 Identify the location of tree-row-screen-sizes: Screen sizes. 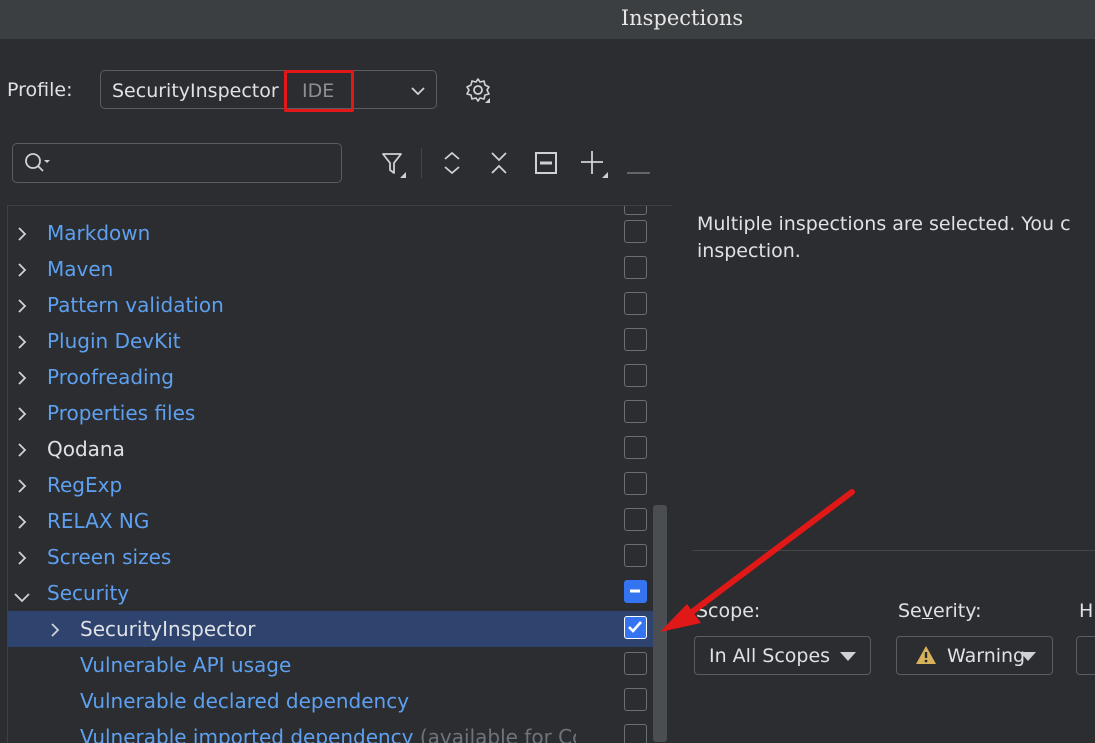
(331, 557).